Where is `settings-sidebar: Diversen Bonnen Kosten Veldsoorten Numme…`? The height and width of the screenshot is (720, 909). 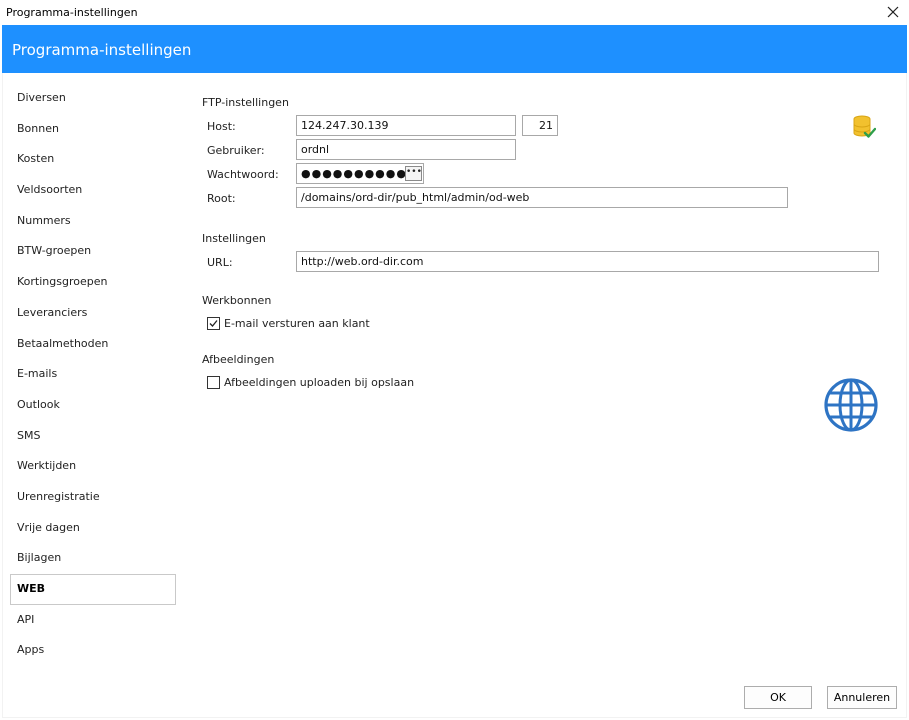
settings-sidebar: Diversen Bonnen Kosten Veldsoorten Numme… is located at coordinates (93, 374).